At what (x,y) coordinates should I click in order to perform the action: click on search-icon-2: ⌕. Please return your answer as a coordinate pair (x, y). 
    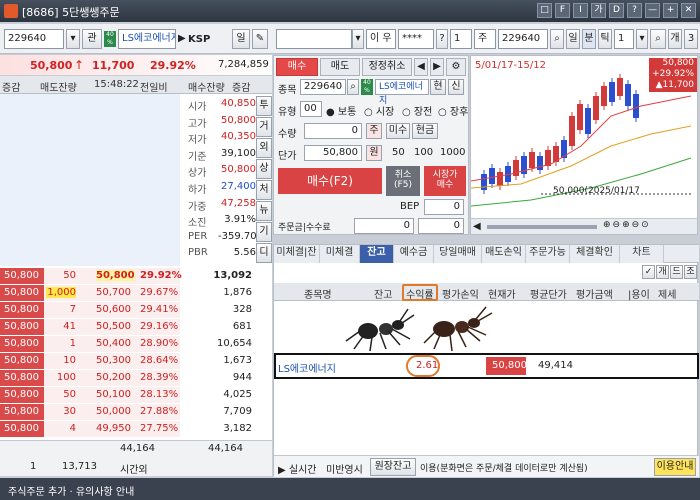
    Looking at the image, I should click on (557, 39).